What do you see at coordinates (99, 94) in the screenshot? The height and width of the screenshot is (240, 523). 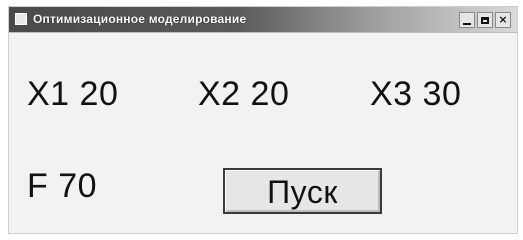 I see `x1-value: 20` at bounding box center [99, 94].